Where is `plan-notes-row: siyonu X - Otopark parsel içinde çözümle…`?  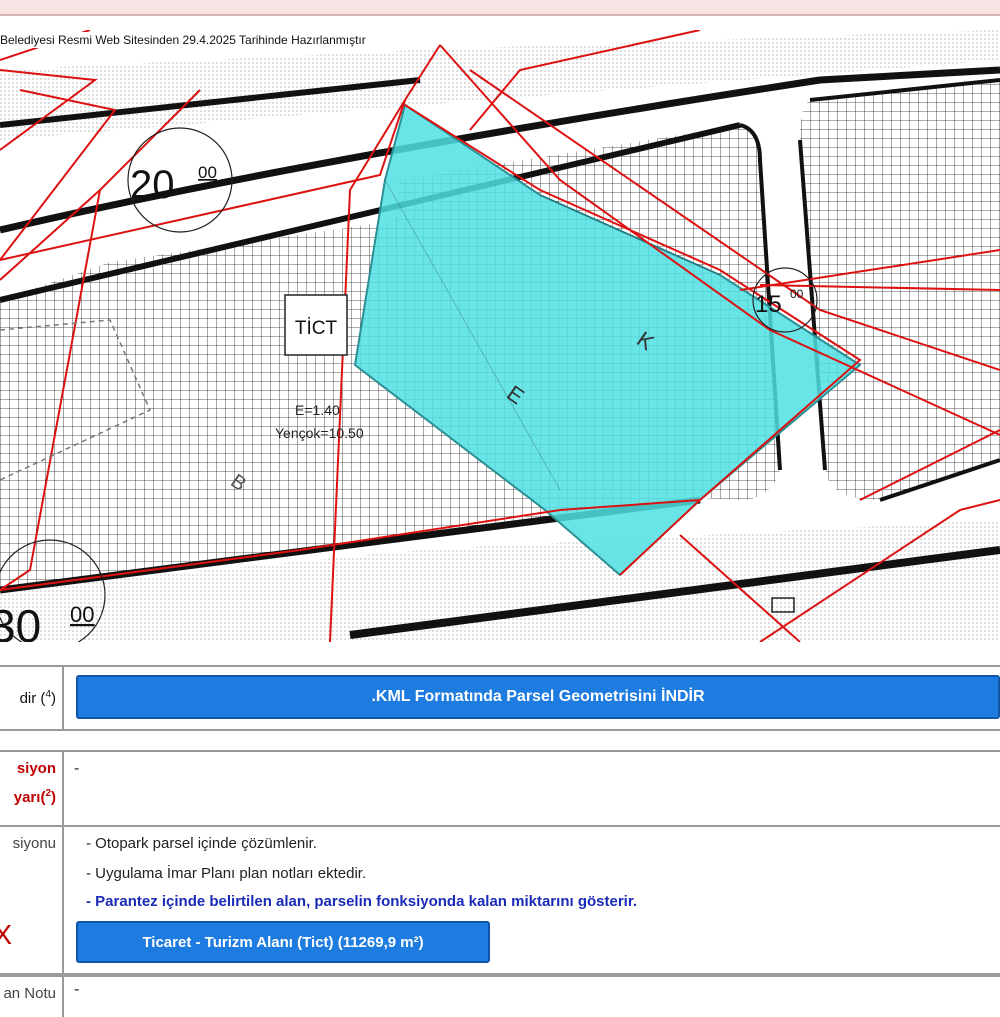
plan-notes-row: siyonu X - Otopark parsel içinde çözümle… is located at coordinates (500, 900).